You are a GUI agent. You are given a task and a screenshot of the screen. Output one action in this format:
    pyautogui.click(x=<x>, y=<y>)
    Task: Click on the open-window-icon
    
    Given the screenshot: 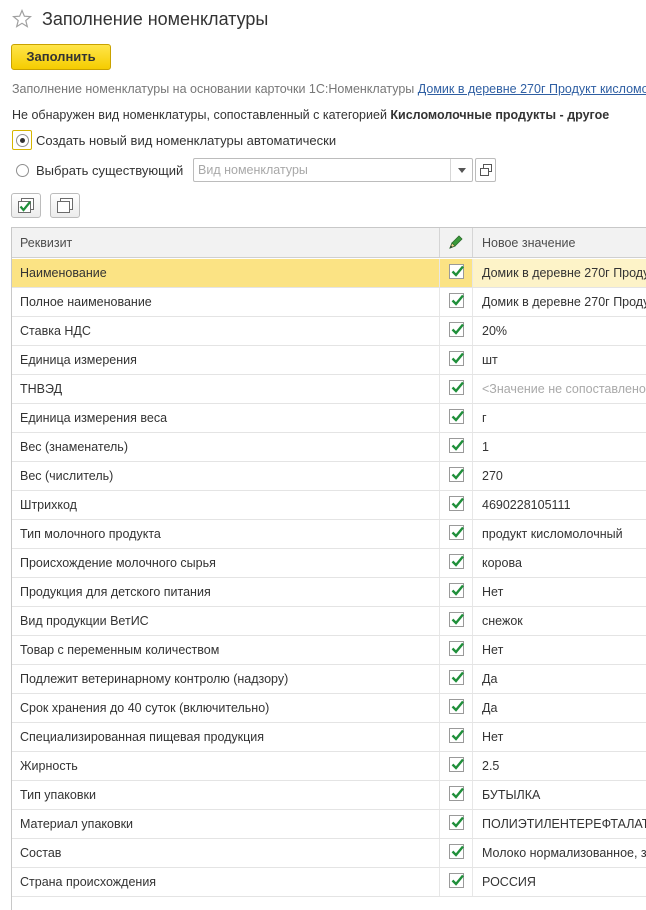 What is the action you would take?
    pyautogui.click(x=485, y=170)
    